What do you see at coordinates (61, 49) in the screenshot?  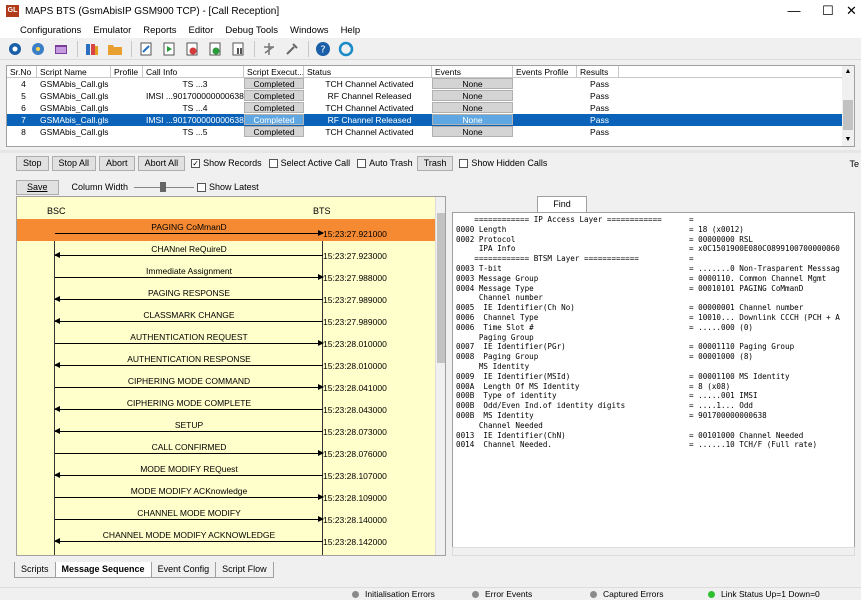 I see `folder-icon` at bounding box center [61, 49].